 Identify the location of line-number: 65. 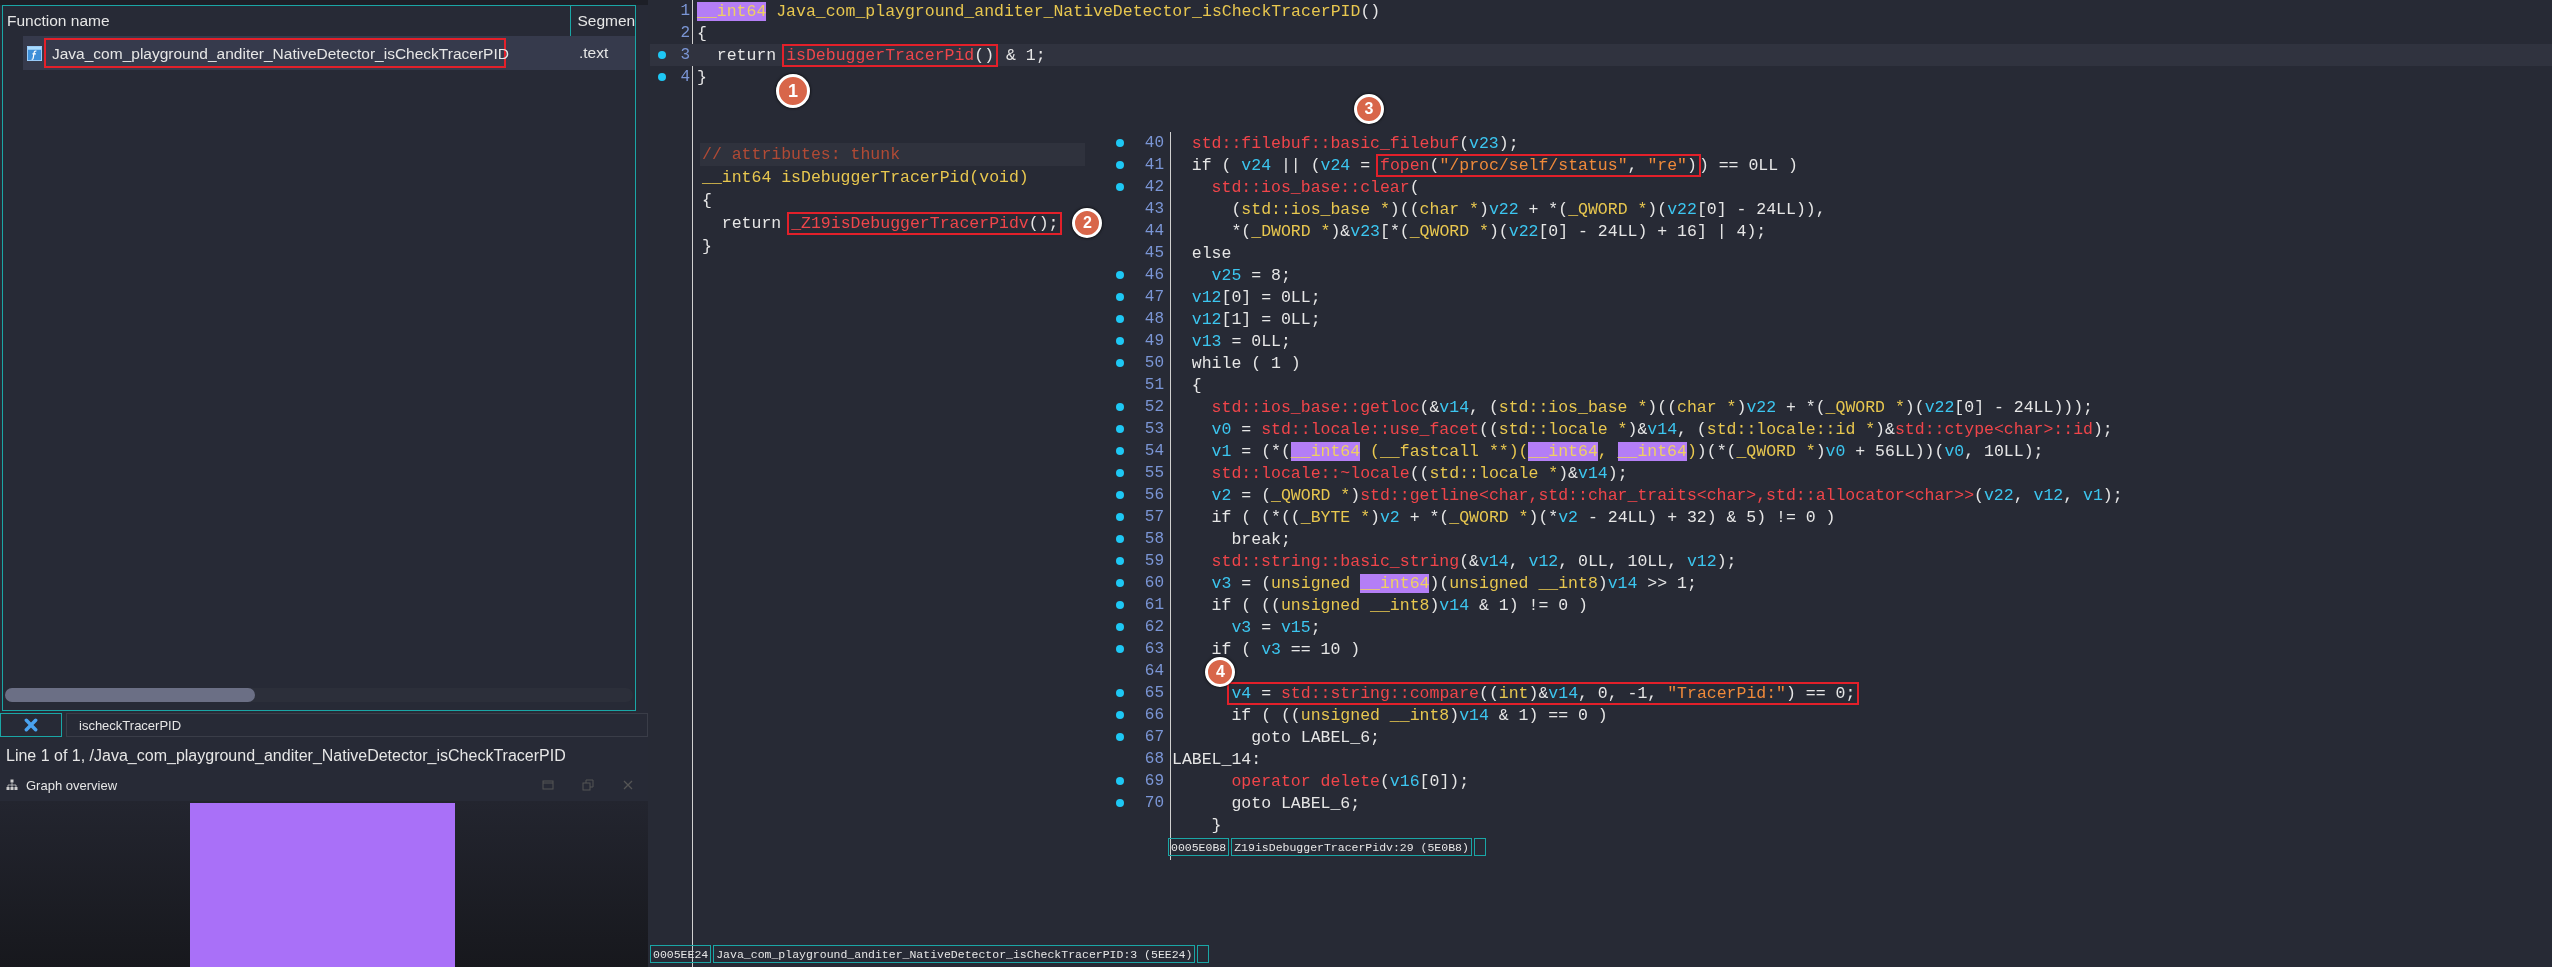
(1154, 693).